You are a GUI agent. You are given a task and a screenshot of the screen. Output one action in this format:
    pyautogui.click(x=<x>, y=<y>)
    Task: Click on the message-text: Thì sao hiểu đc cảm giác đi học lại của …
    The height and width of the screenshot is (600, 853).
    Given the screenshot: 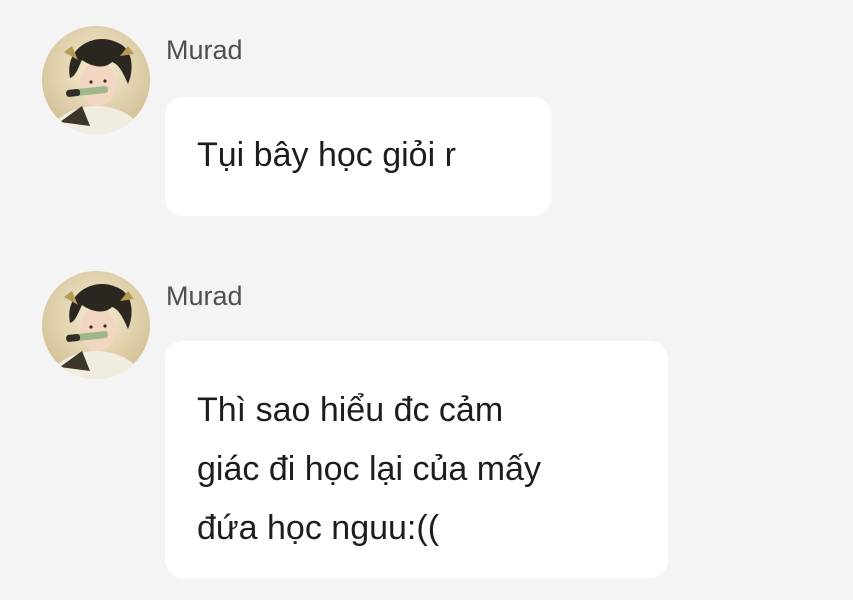 What is the action you would take?
    pyautogui.click(x=369, y=469)
    